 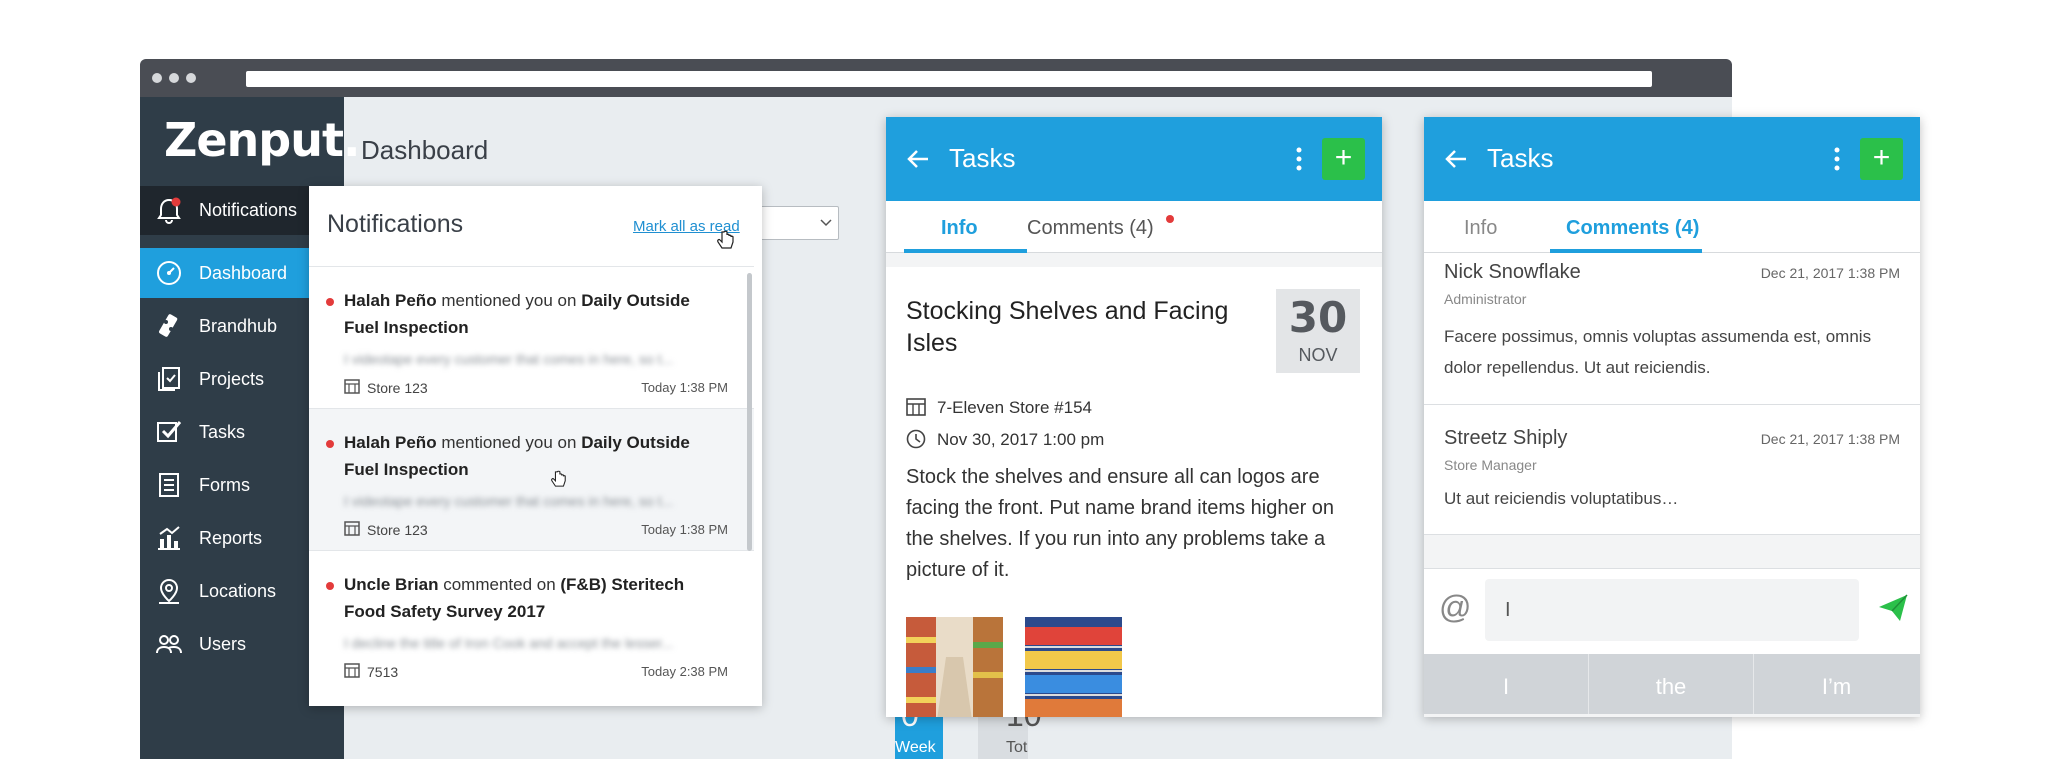 I want to click on task-store: 7-Eleven Store #154, so click(x=1014, y=407).